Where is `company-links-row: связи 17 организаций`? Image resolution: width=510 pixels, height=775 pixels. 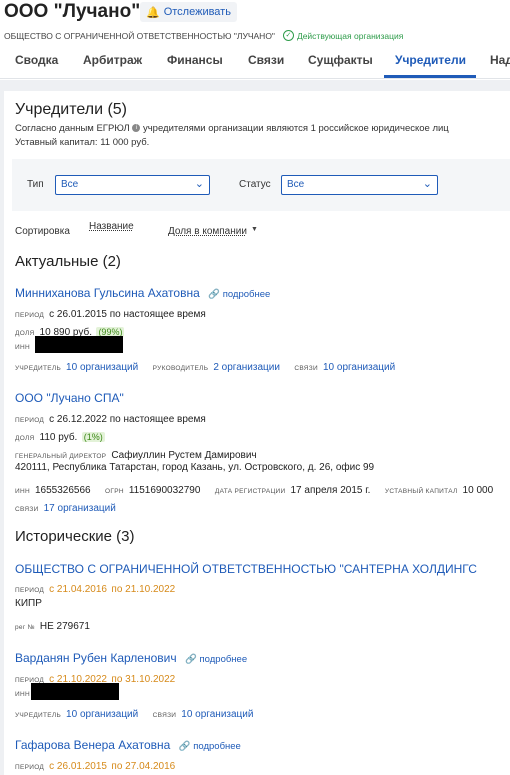
company-links-row: связи 17 организаций is located at coordinates (65, 507).